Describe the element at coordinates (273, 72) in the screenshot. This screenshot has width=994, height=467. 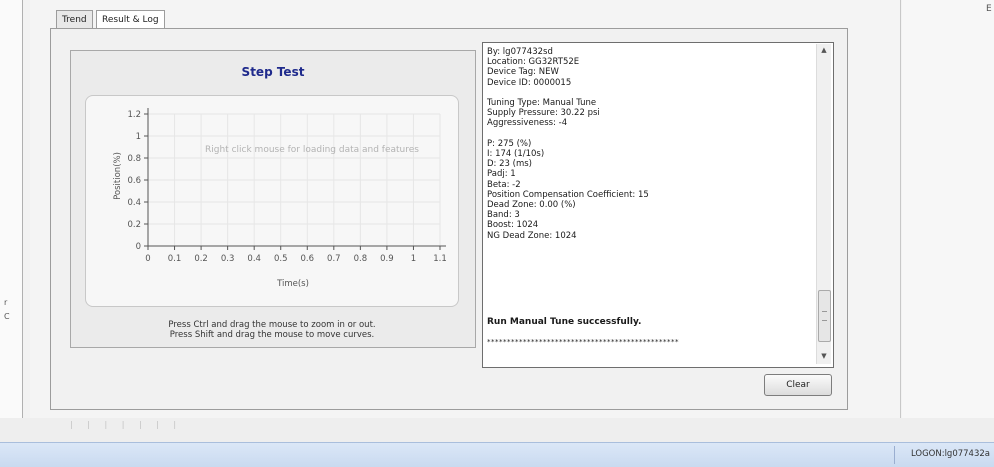
I see `chart-title: Step Test` at that location.